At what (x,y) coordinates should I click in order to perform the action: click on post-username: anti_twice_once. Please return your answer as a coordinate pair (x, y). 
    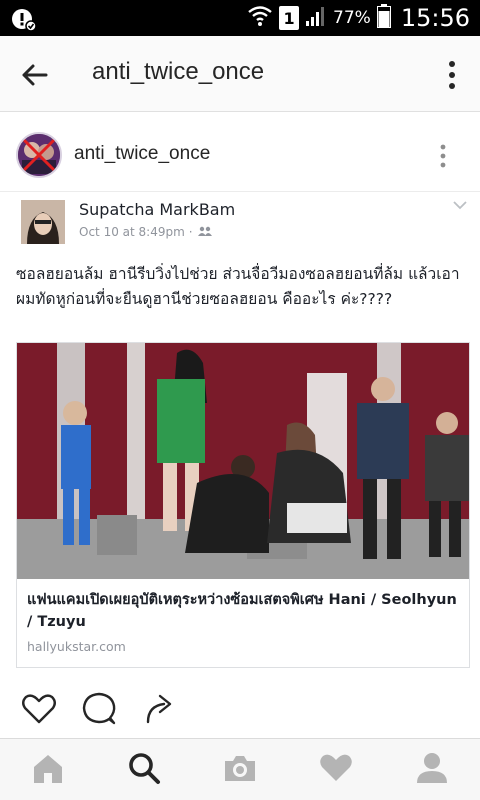
    Looking at the image, I should click on (142, 154).